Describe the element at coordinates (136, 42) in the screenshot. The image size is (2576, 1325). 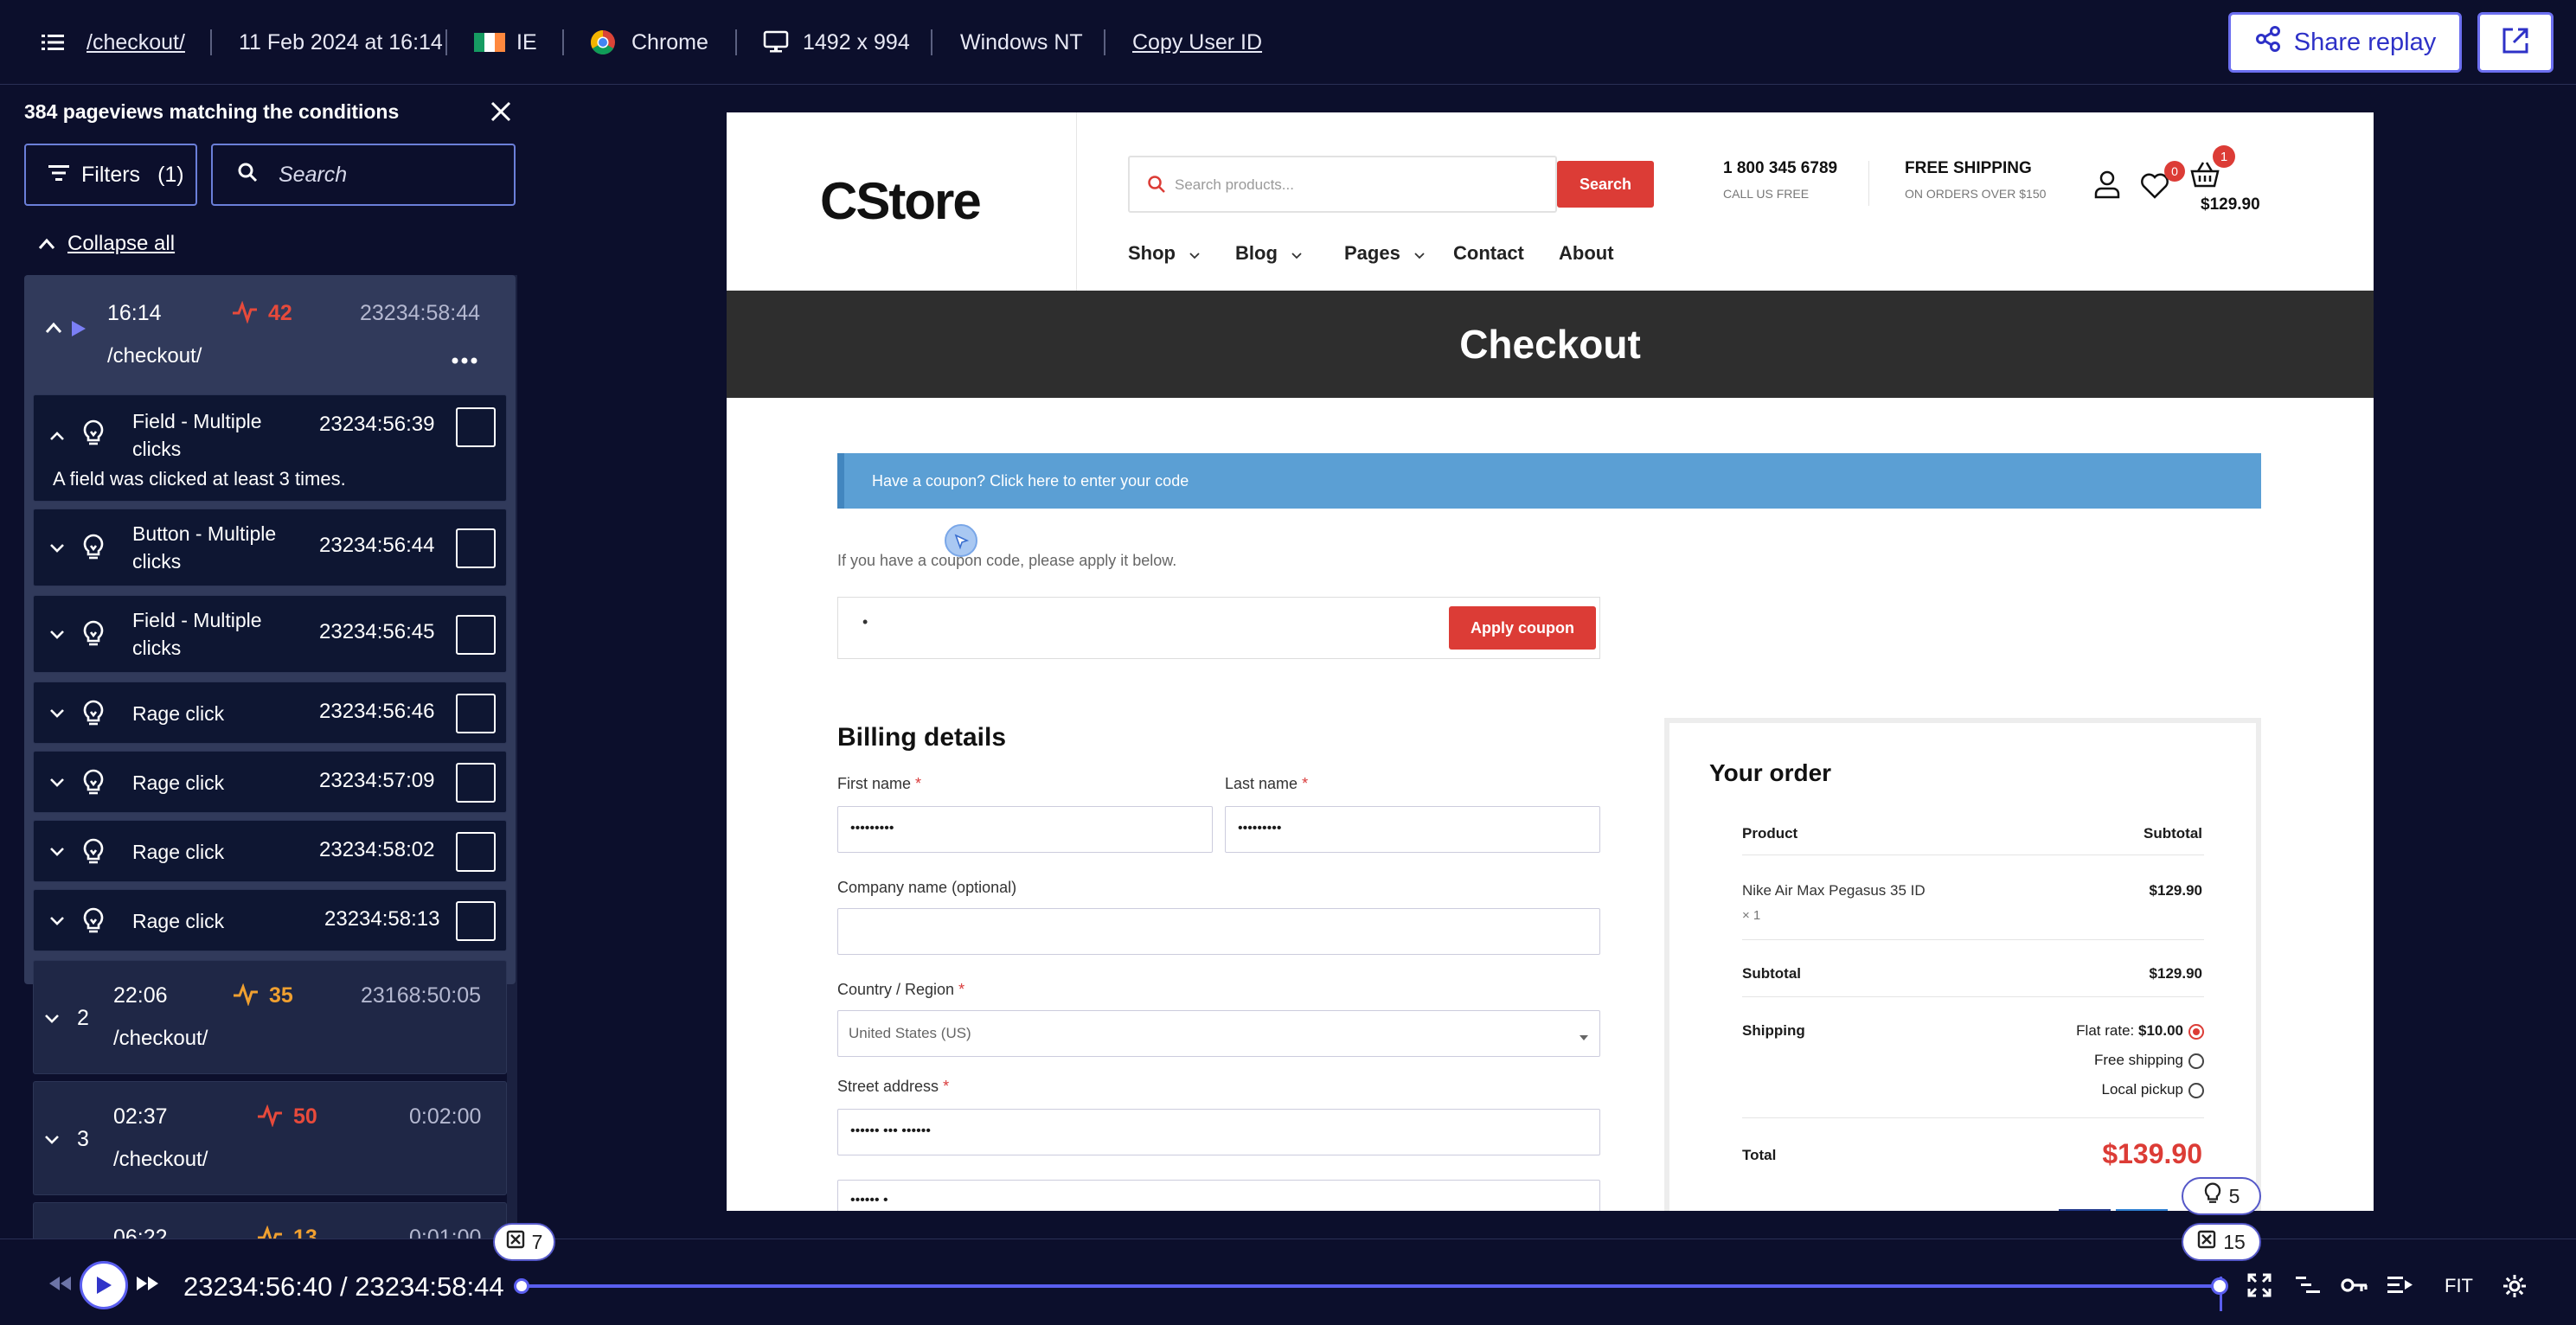
I see `page-path-link: /checkout/` at that location.